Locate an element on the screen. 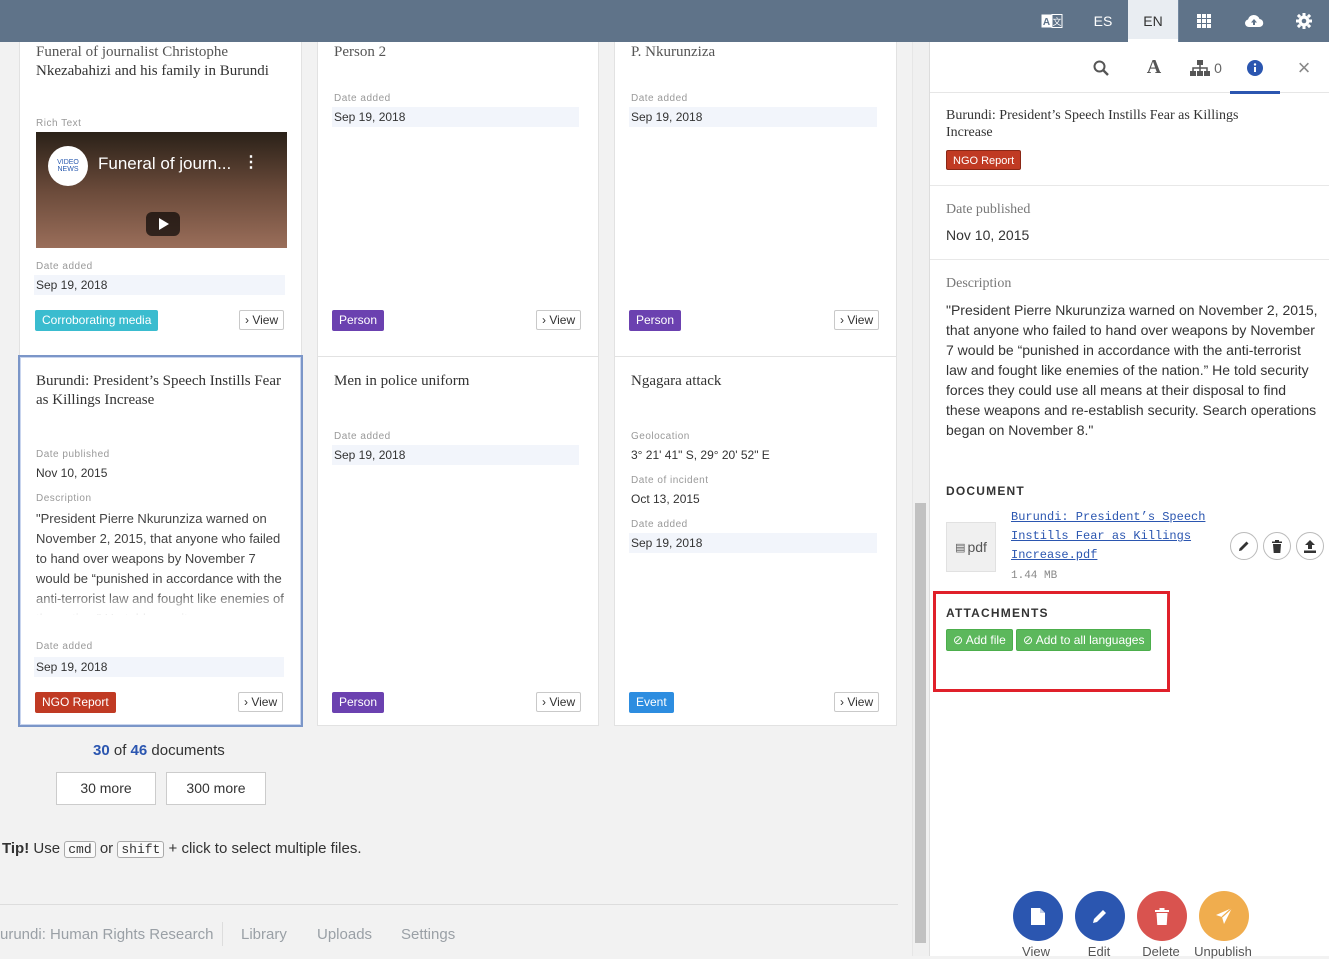 This screenshot has width=1329, height=959. template-badge: Event is located at coordinates (651, 702).